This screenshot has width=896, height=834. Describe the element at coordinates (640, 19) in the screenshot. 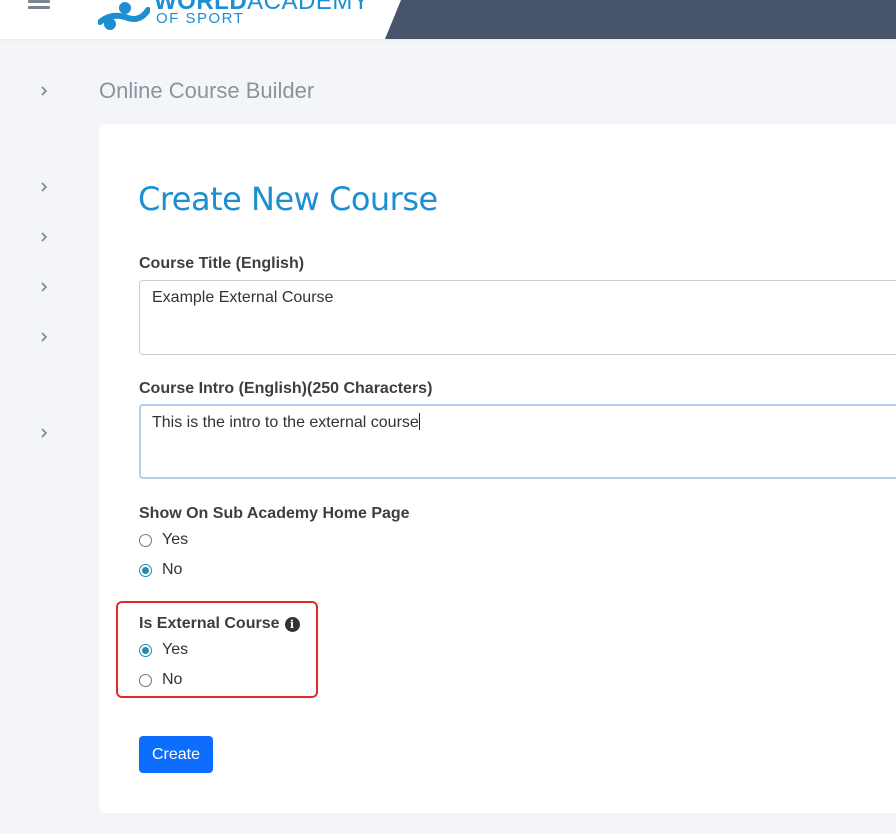

I see `header-band` at that location.